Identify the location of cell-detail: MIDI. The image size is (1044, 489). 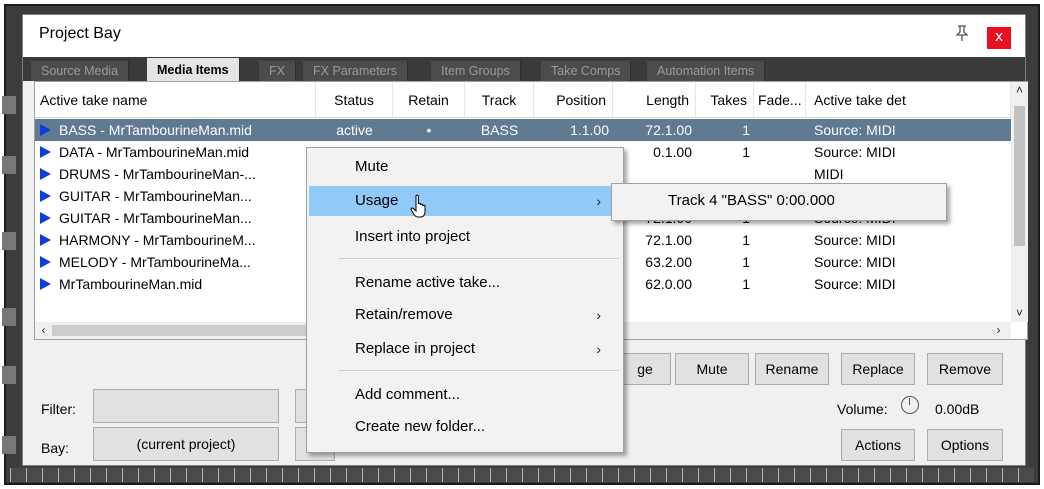
(829, 174).